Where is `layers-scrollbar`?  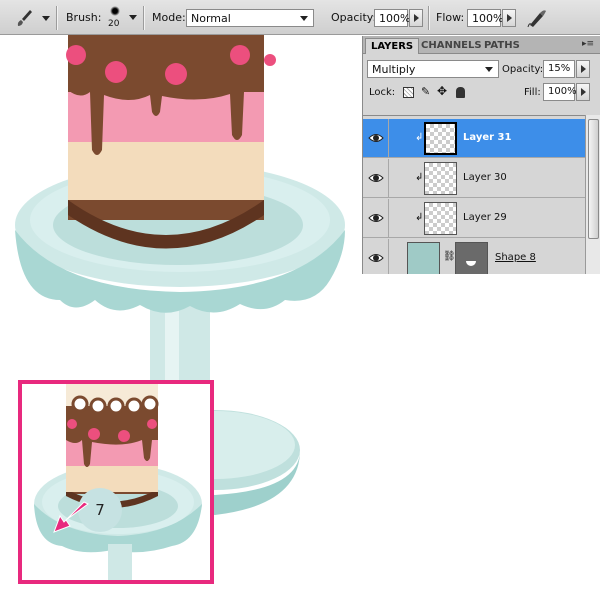 layers-scrollbar is located at coordinates (592, 194).